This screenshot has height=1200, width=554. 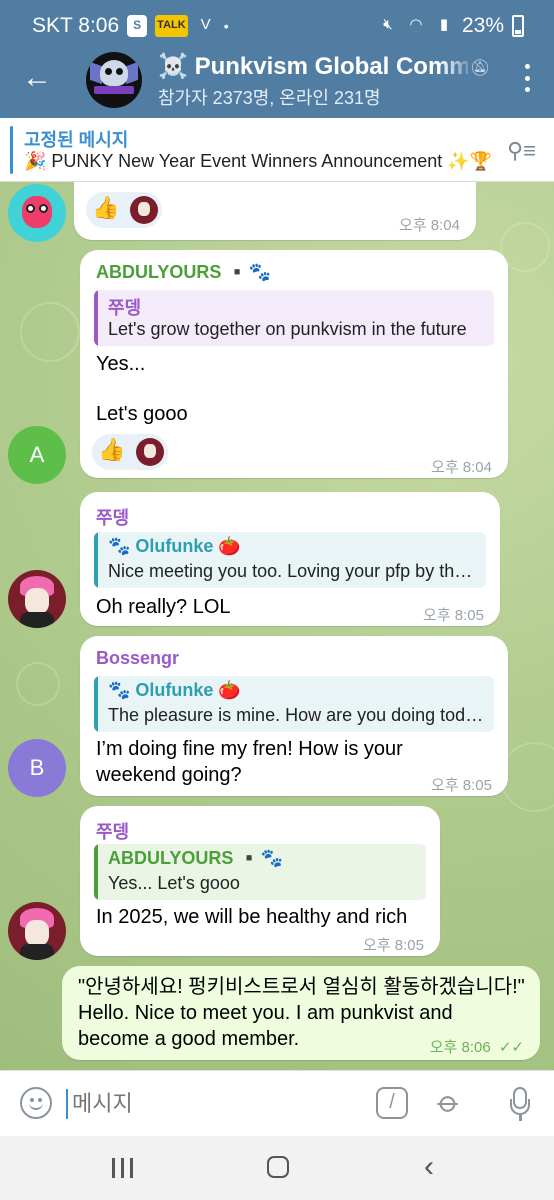 What do you see at coordinates (163, 607) in the screenshot?
I see `message-text: Oh really? LOL` at bounding box center [163, 607].